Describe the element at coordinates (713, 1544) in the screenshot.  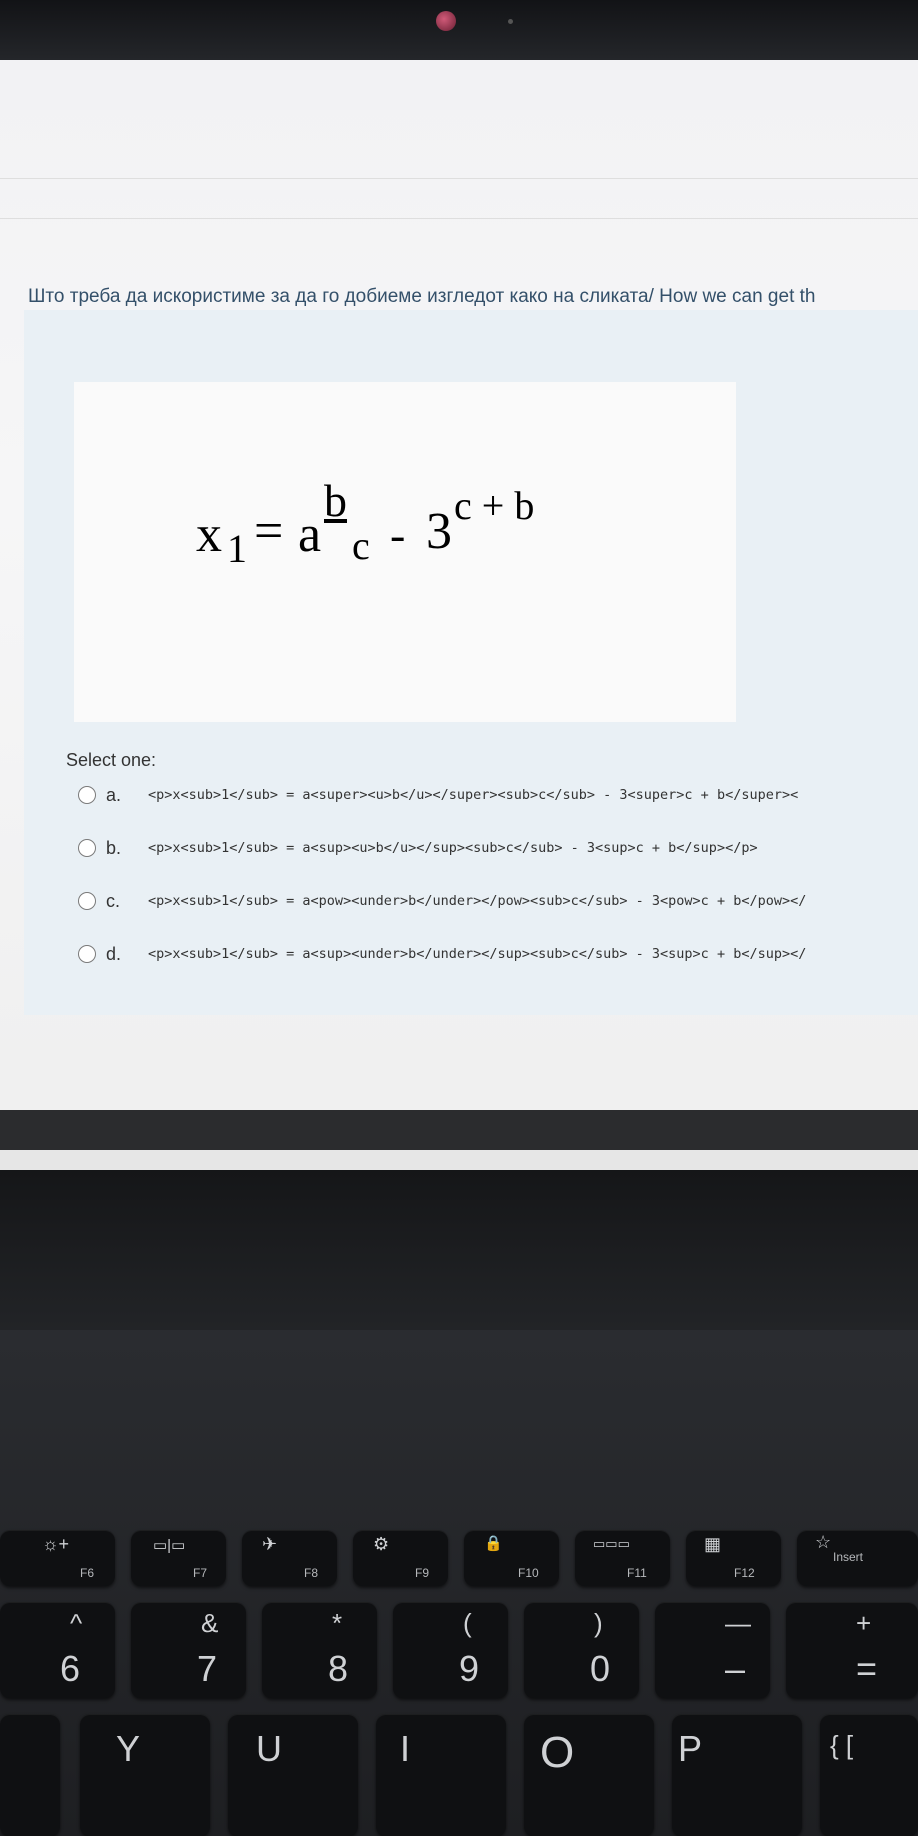
I see `calculator-icon: ▦` at that location.